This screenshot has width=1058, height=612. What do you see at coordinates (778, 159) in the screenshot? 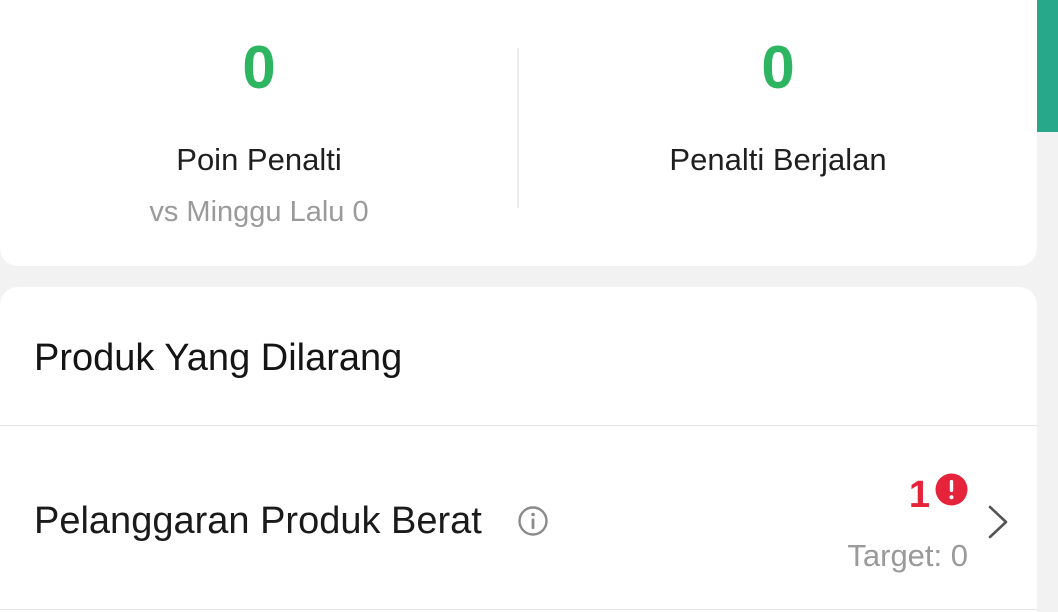
I see `ongoing-penalty-label: Penalti Berjalan` at bounding box center [778, 159].